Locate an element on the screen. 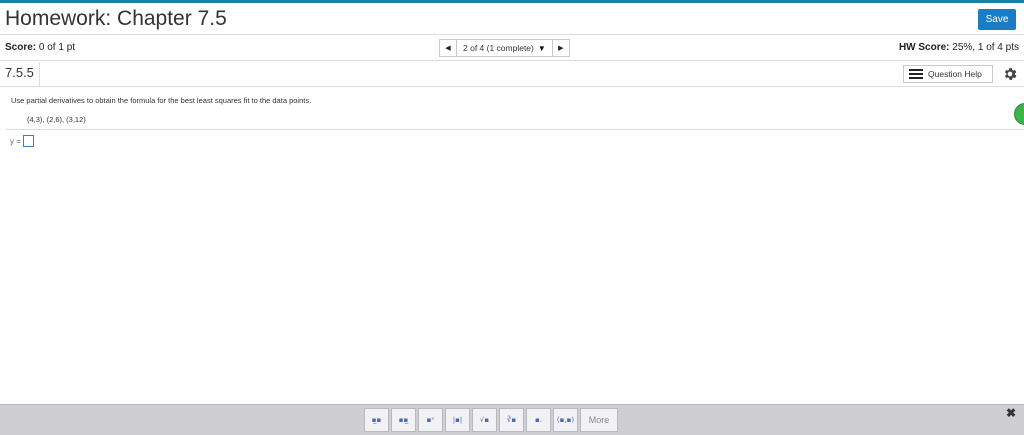 The width and height of the screenshot is (1024, 435). question-navigator: ◀ 2 of 4 (1 complete) ▼ ▶ is located at coordinates (504, 48).